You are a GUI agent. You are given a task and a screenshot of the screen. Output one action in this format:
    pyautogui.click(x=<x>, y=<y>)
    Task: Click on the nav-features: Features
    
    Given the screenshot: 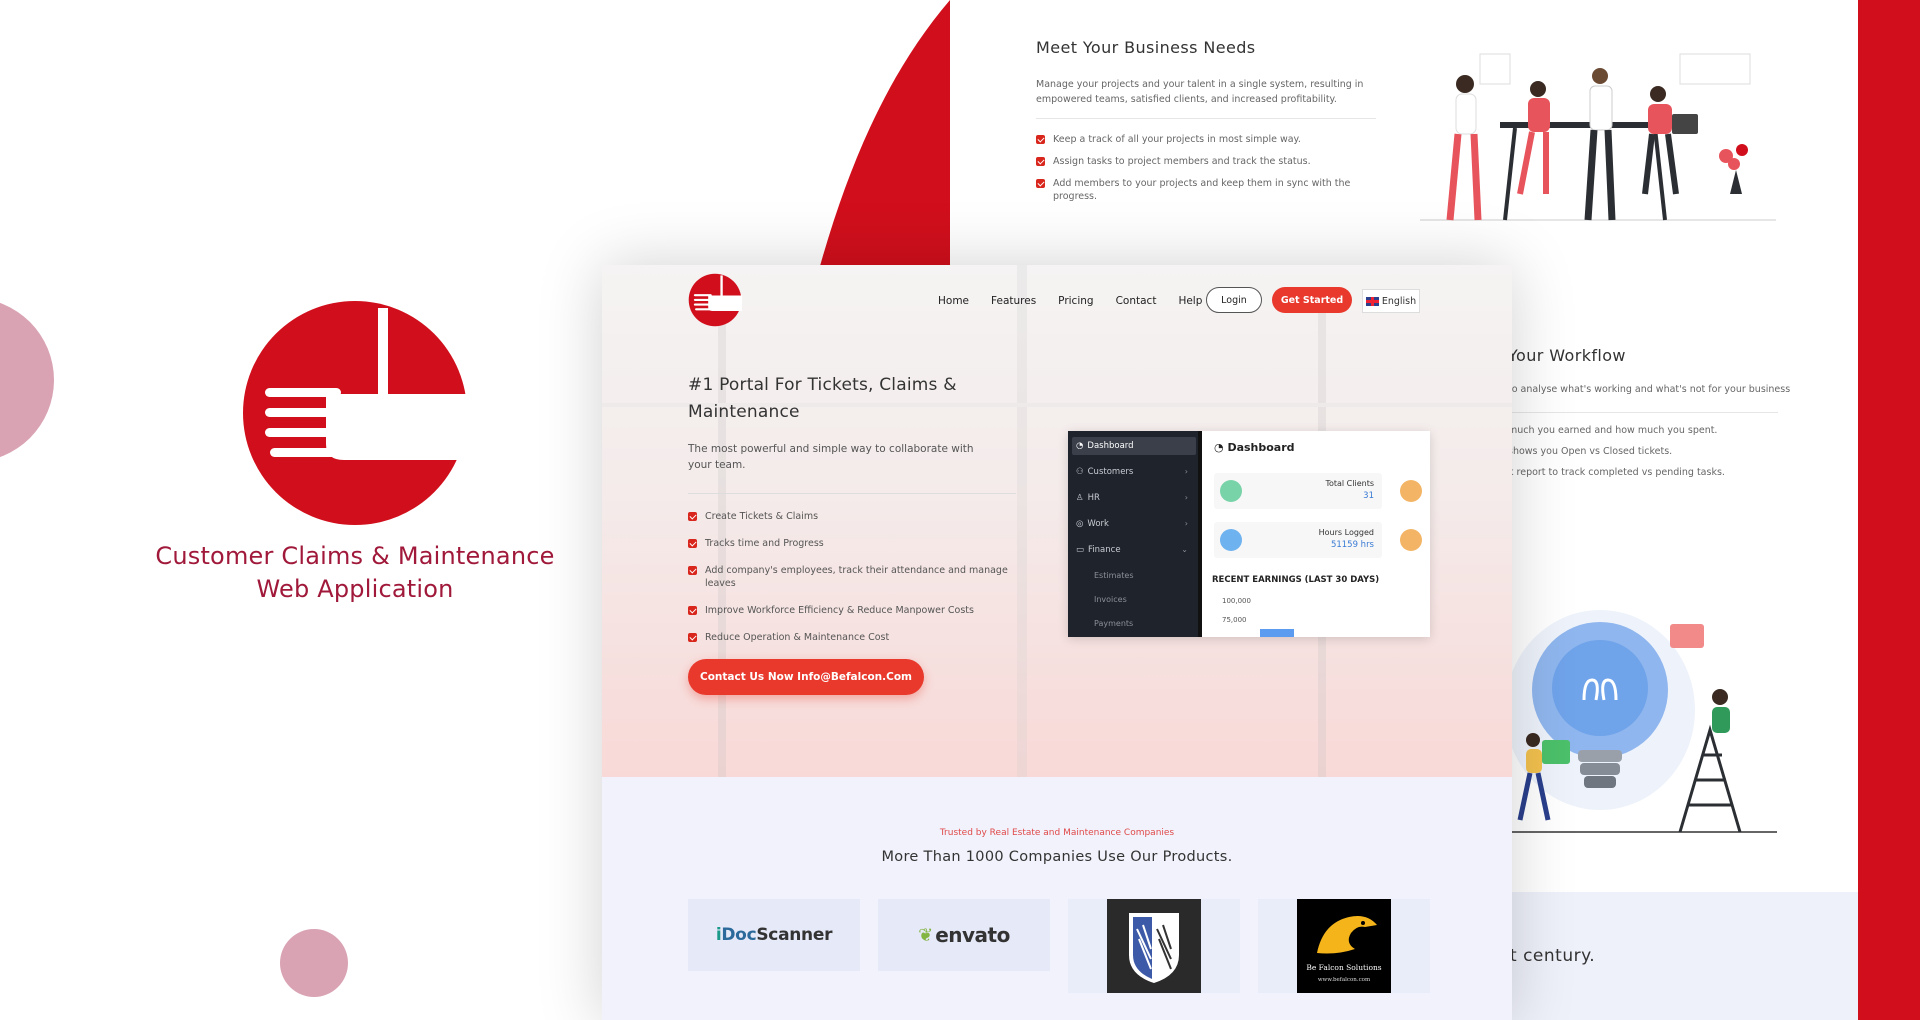 What is the action you would take?
    pyautogui.click(x=1013, y=301)
    